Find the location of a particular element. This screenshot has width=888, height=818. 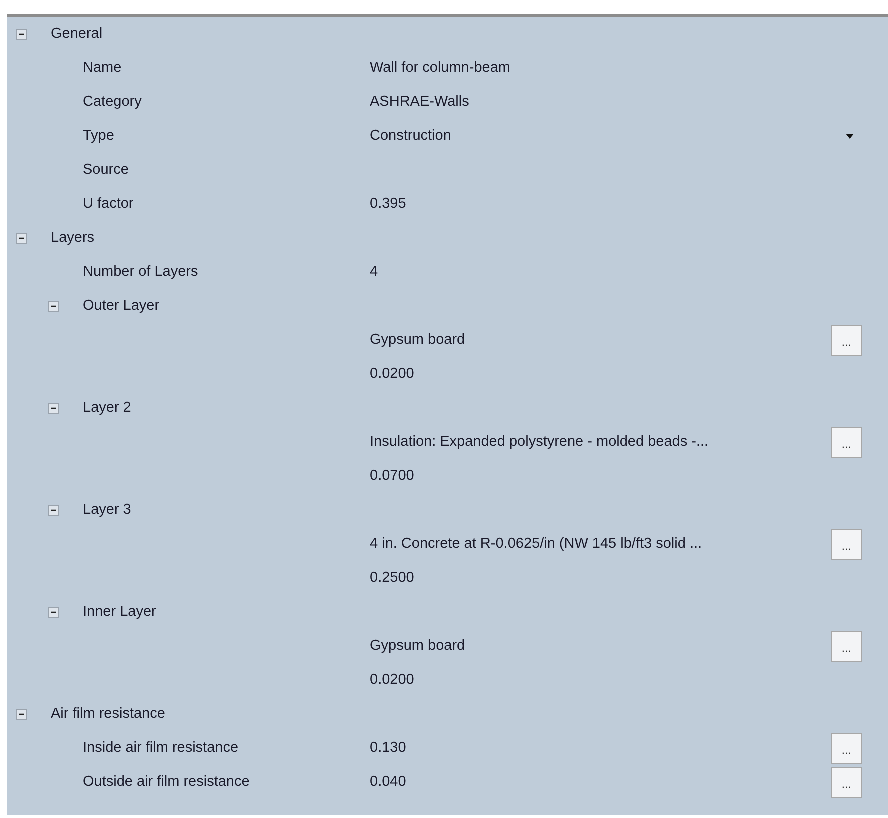

property-value: 0.0700 is located at coordinates (392, 476).